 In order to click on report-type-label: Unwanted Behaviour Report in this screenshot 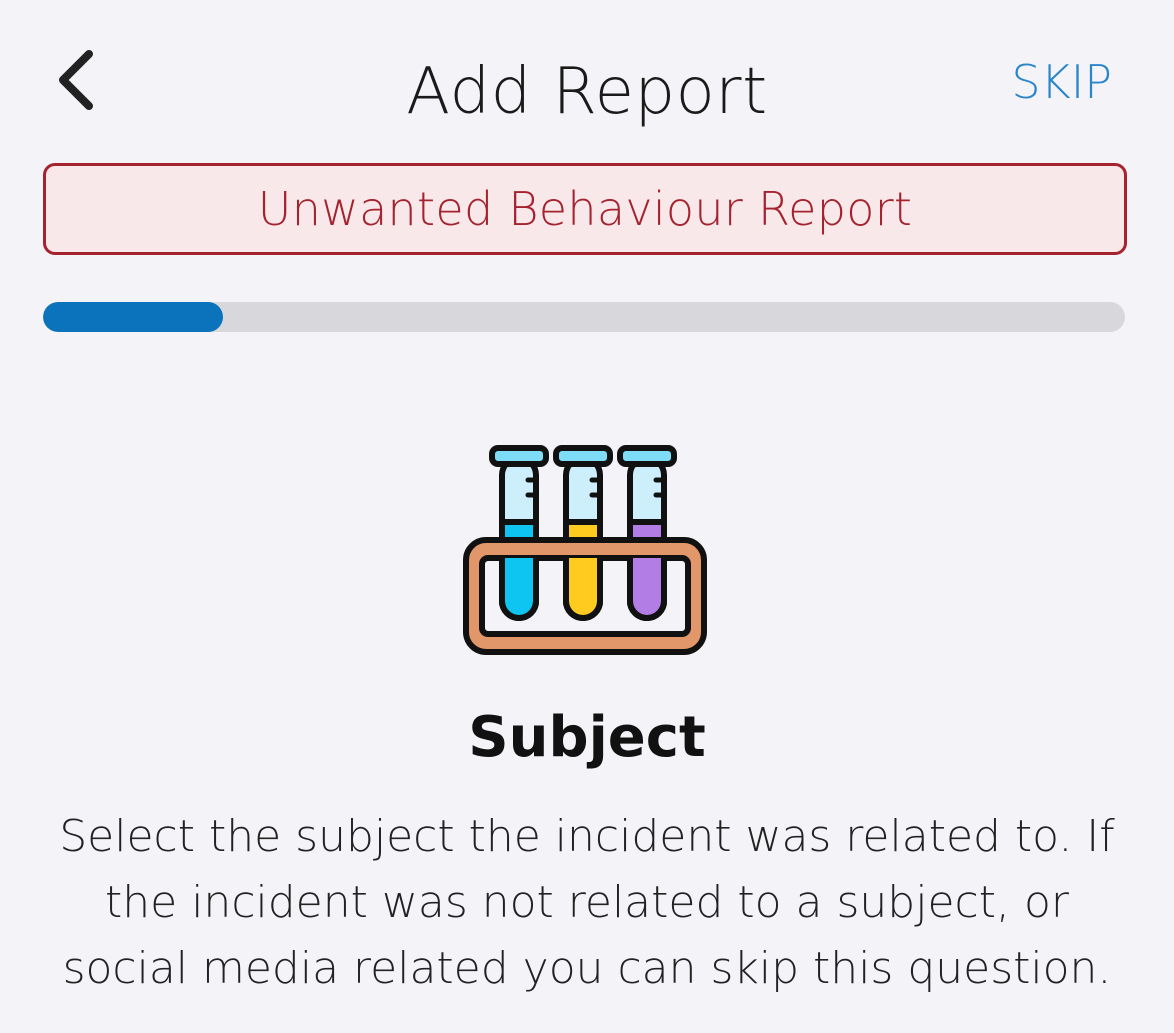, I will do `click(585, 209)`.